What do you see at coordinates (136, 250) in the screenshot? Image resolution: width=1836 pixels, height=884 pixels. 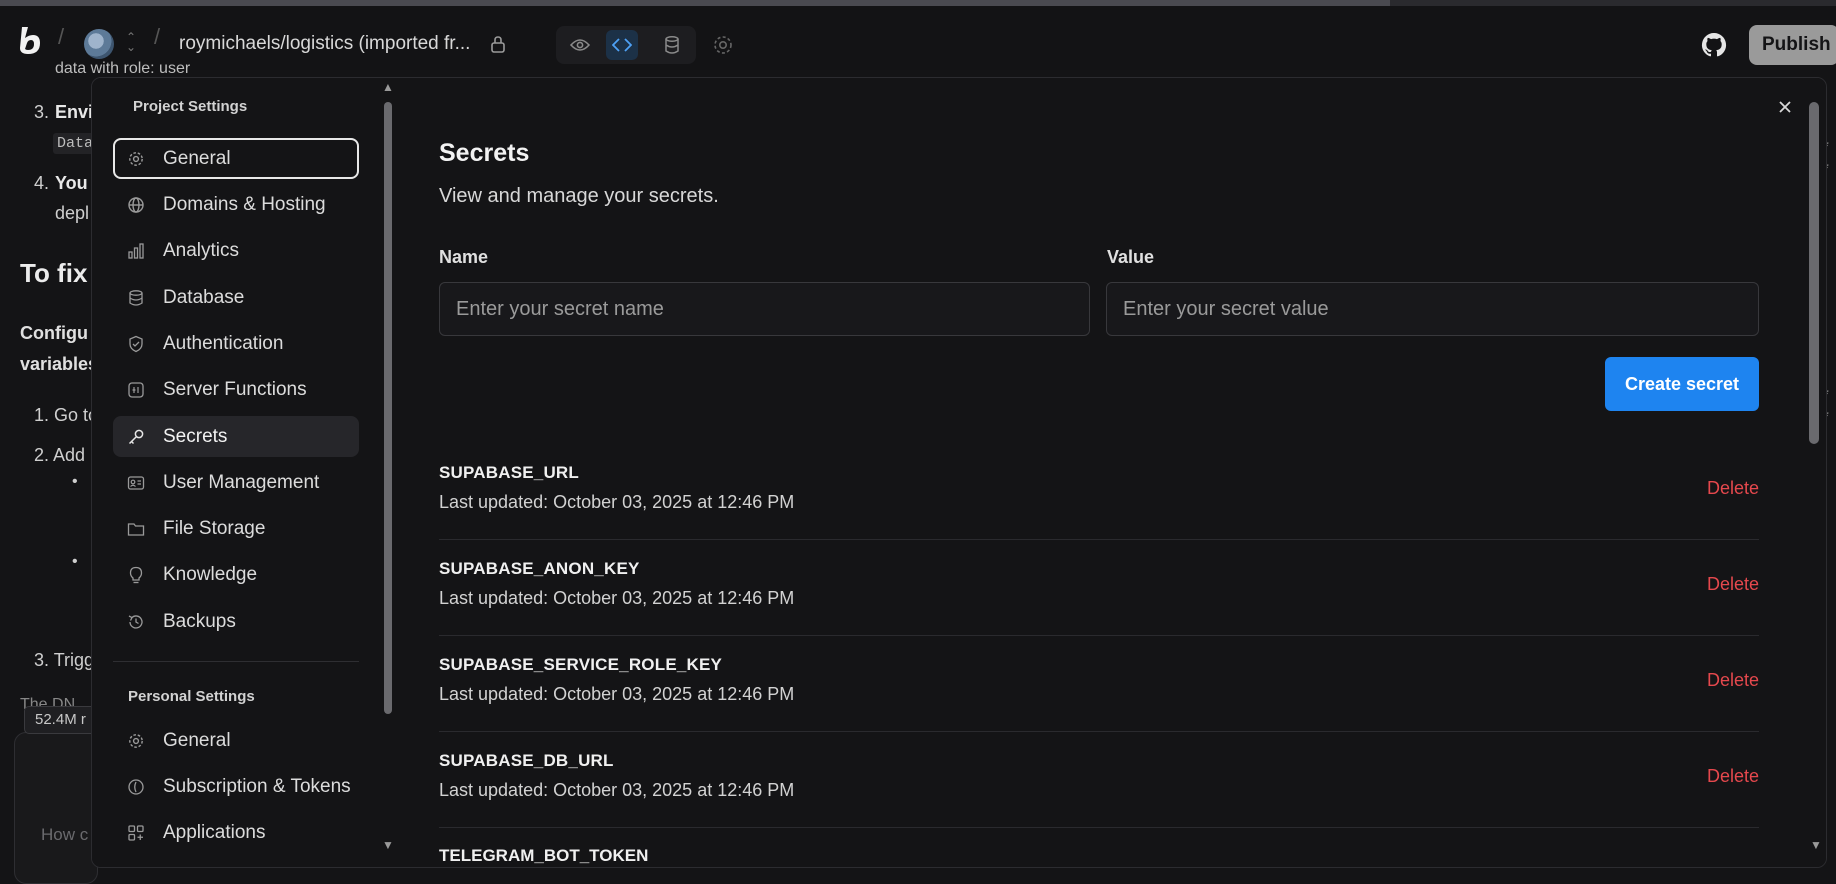 I see `bar-chart-icon` at bounding box center [136, 250].